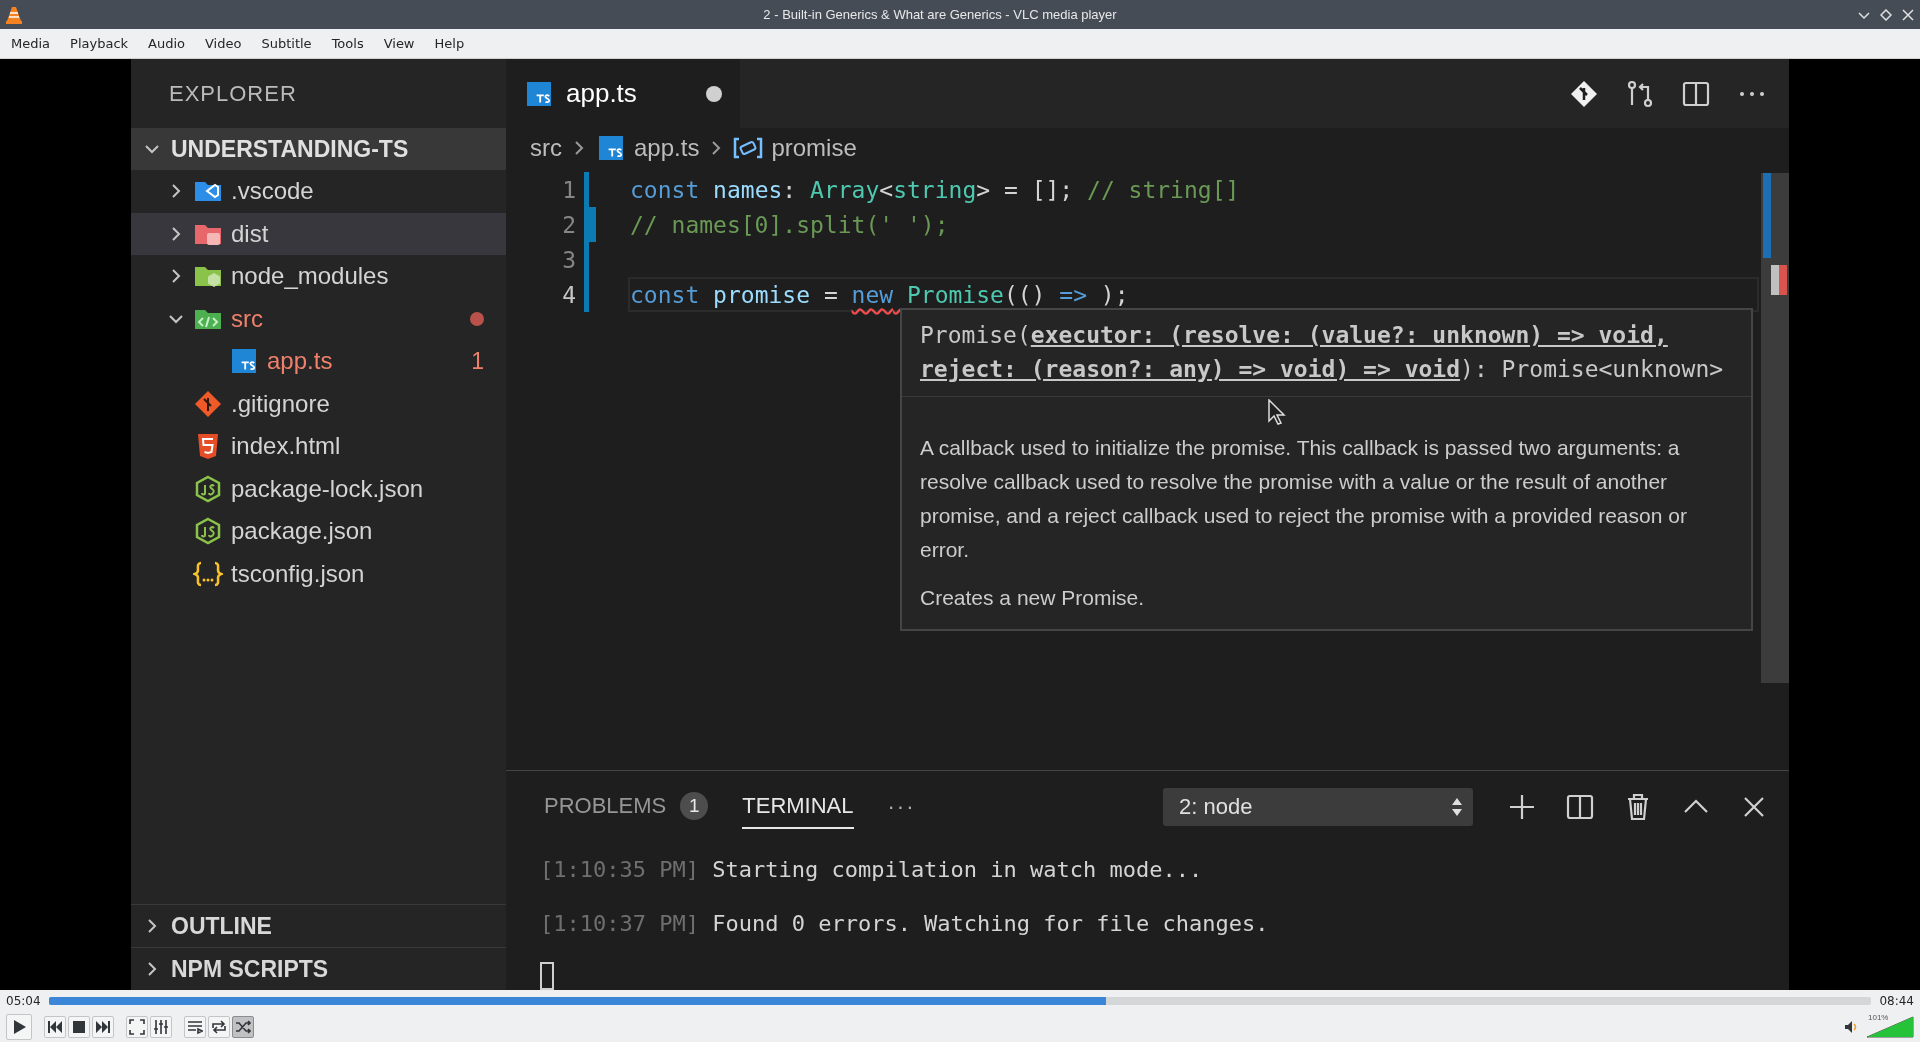 Image resolution: width=1920 pixels, height=1042 pixels. What do you see at coordinates (623, 93) in the screenshot?
I see `editor-tab: app.ts` at bounding box center [623, 93].